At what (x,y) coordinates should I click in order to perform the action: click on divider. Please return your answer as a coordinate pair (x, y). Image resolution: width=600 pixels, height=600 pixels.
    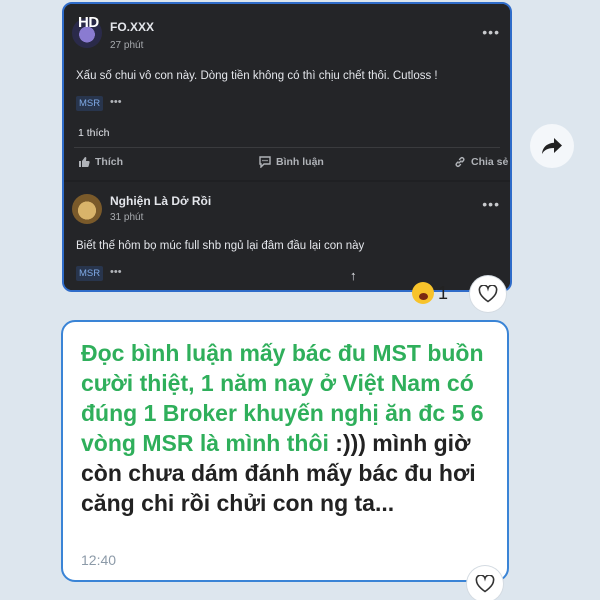
    Looking at the image, I should click on (287, 147).